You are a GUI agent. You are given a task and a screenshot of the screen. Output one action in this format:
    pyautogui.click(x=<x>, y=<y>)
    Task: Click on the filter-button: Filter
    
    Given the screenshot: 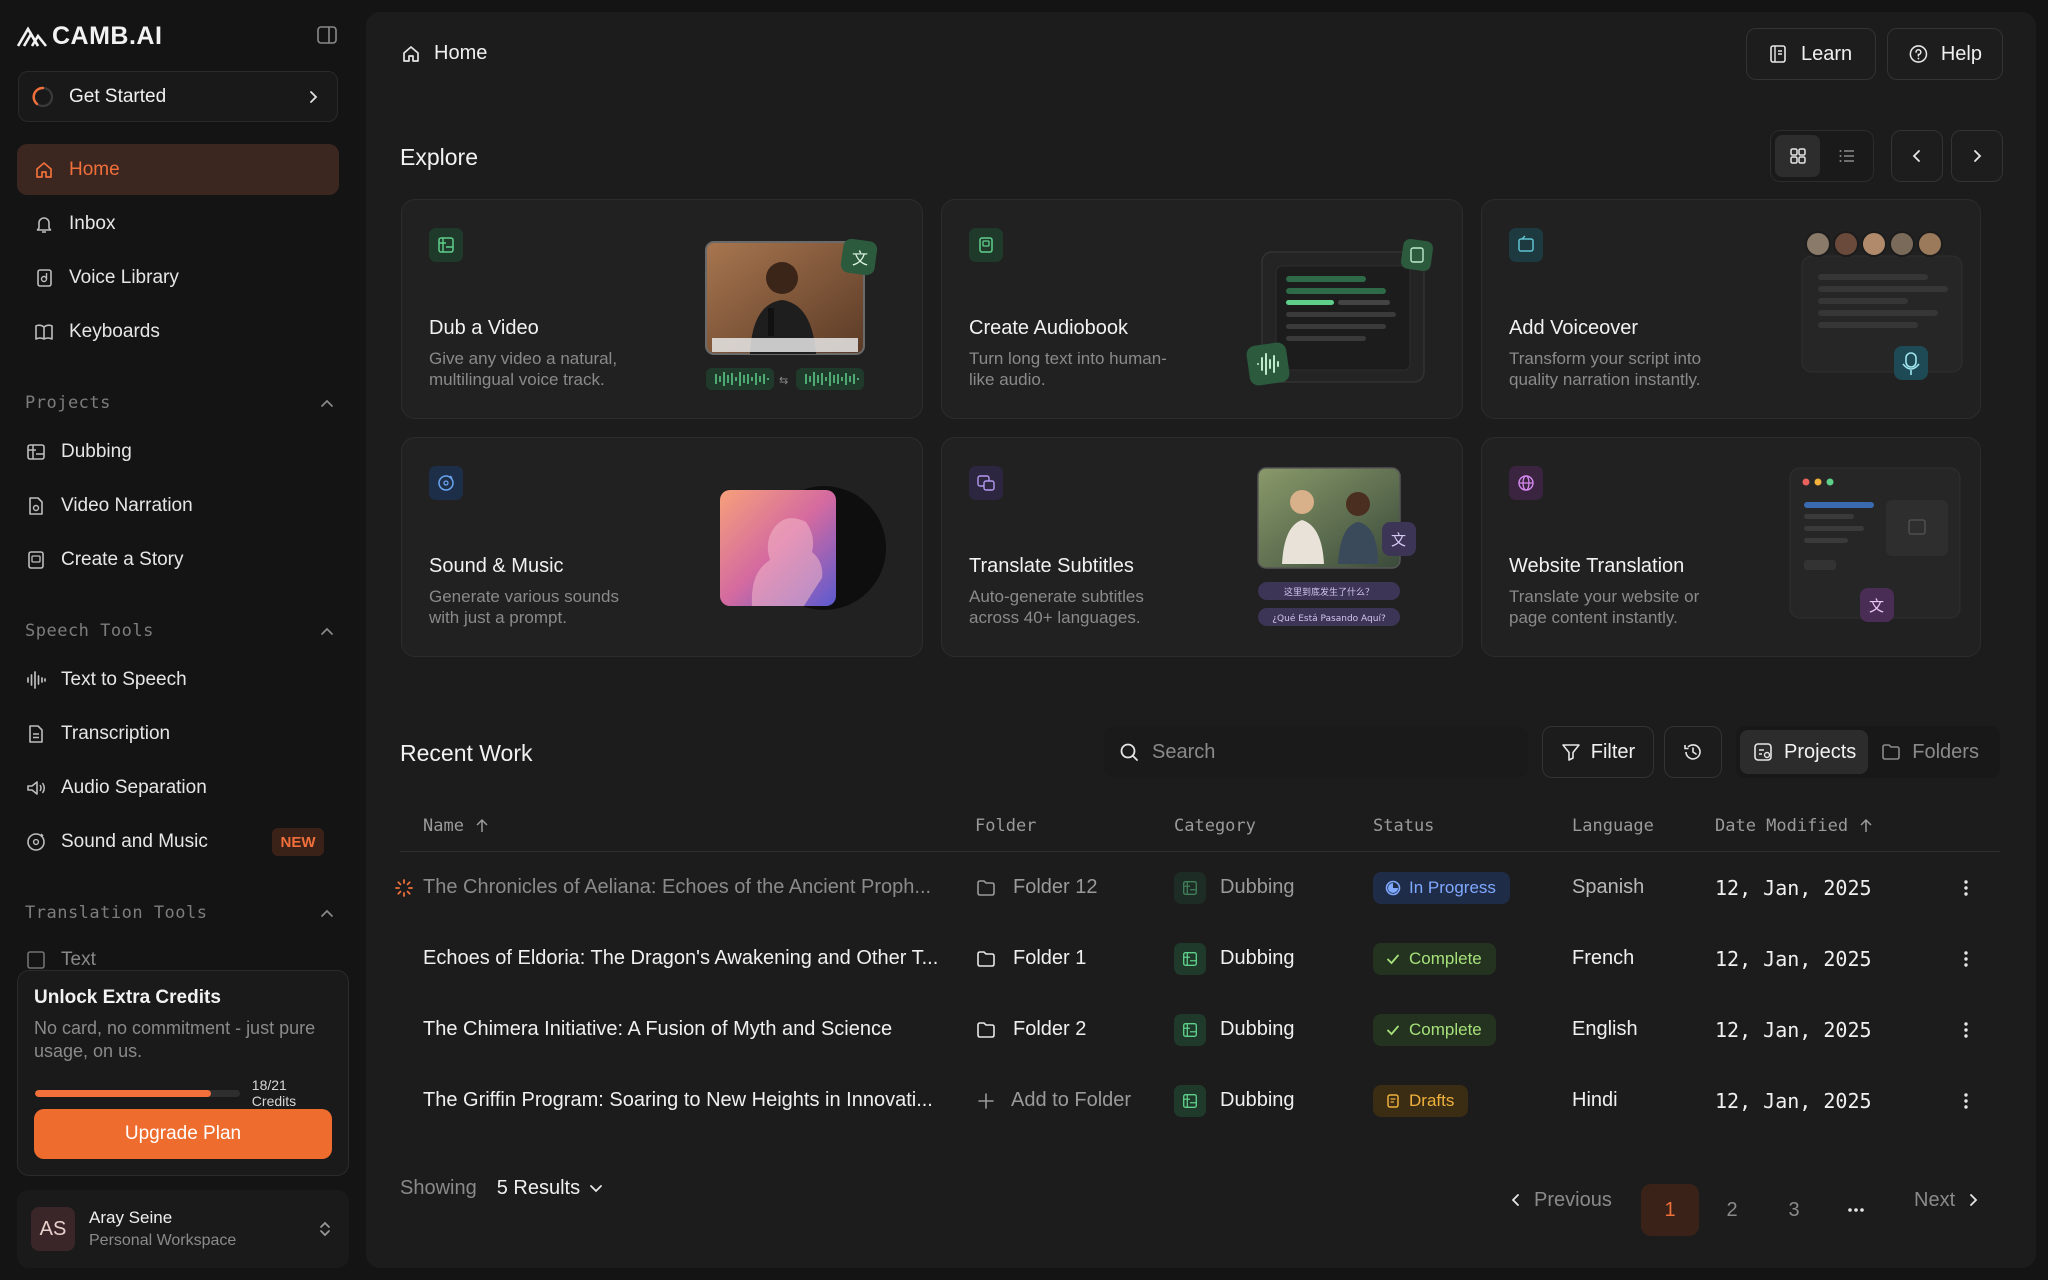 What is the action you would take?
    pyautogui.click(x=1598, y=752)
    